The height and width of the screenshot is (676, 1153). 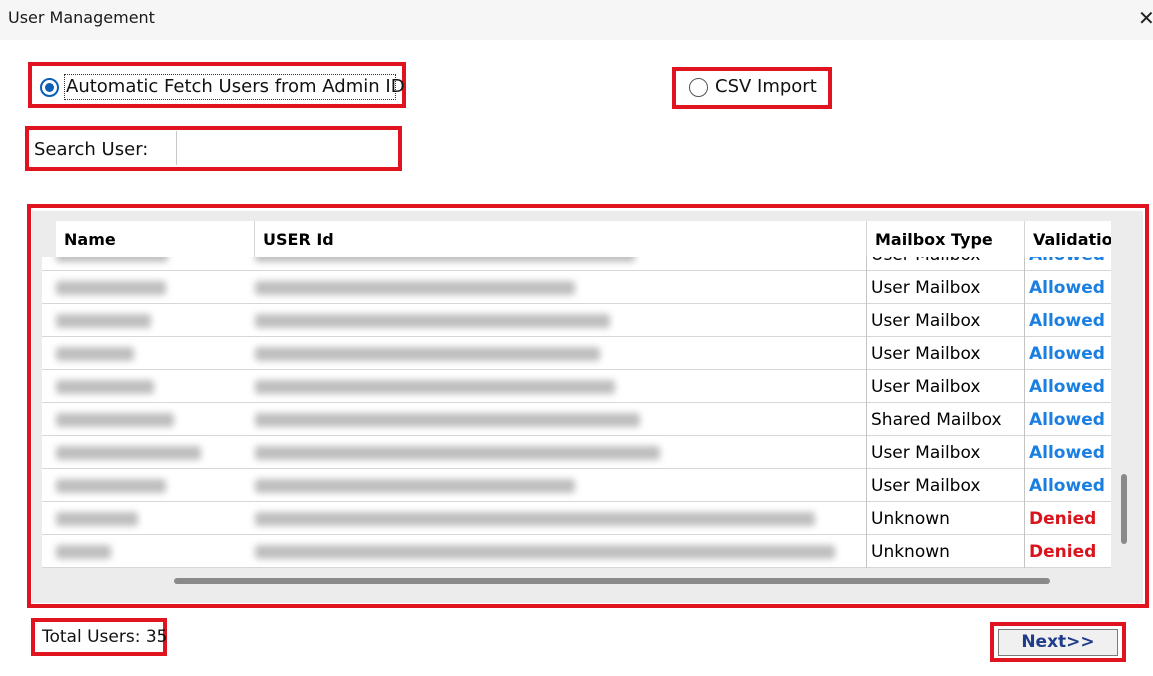 What do you see at coordinates (1124, 509) in the screenshot?
I see `vertical-scrollbar` at bounding box center [1124, 509].